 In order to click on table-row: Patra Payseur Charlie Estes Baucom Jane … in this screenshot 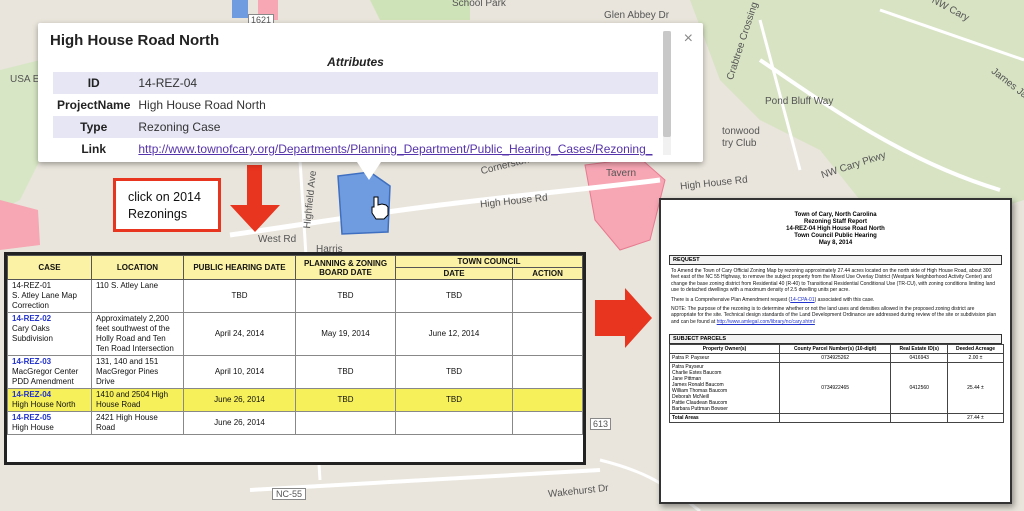, I will do `click(837, 388)`.